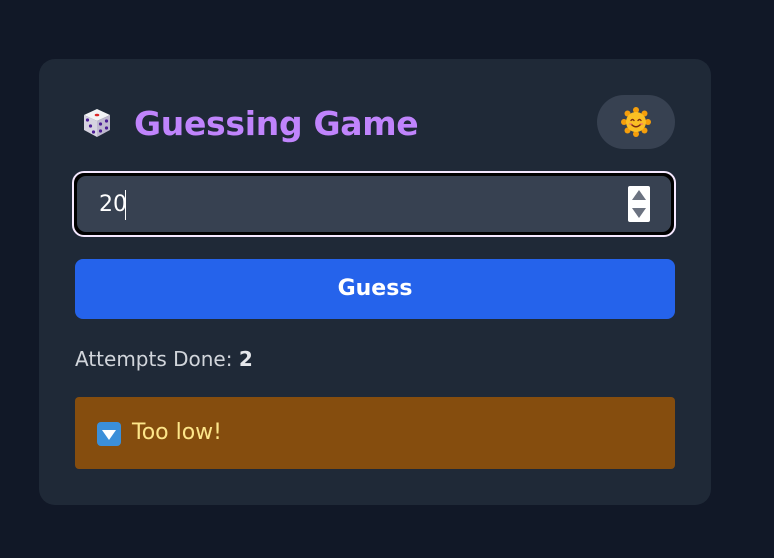 Image resolution: width=774 pixels, height=558 pixels. I want to click on feedback-alert: Too low!, so click(375, 433).